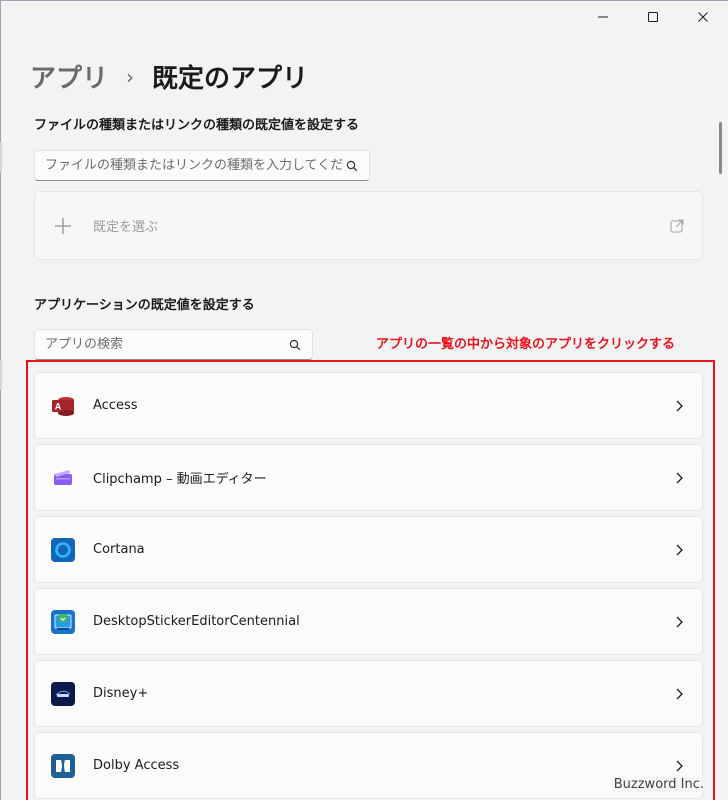  I want to click on file-type-search-input, so click(195, 165).